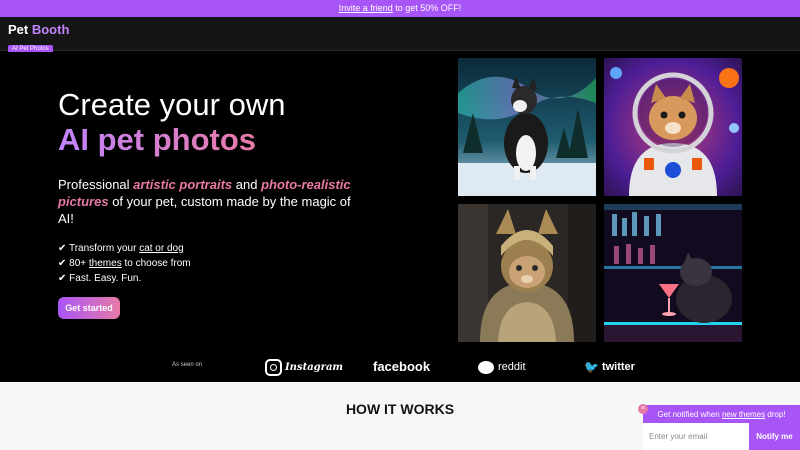 Image resolution: width=800 pixels, height=450 pixels. Describe the element at coordinates (743, 414) in the screenshot. I see `new-themes-link: new themes` at that location.